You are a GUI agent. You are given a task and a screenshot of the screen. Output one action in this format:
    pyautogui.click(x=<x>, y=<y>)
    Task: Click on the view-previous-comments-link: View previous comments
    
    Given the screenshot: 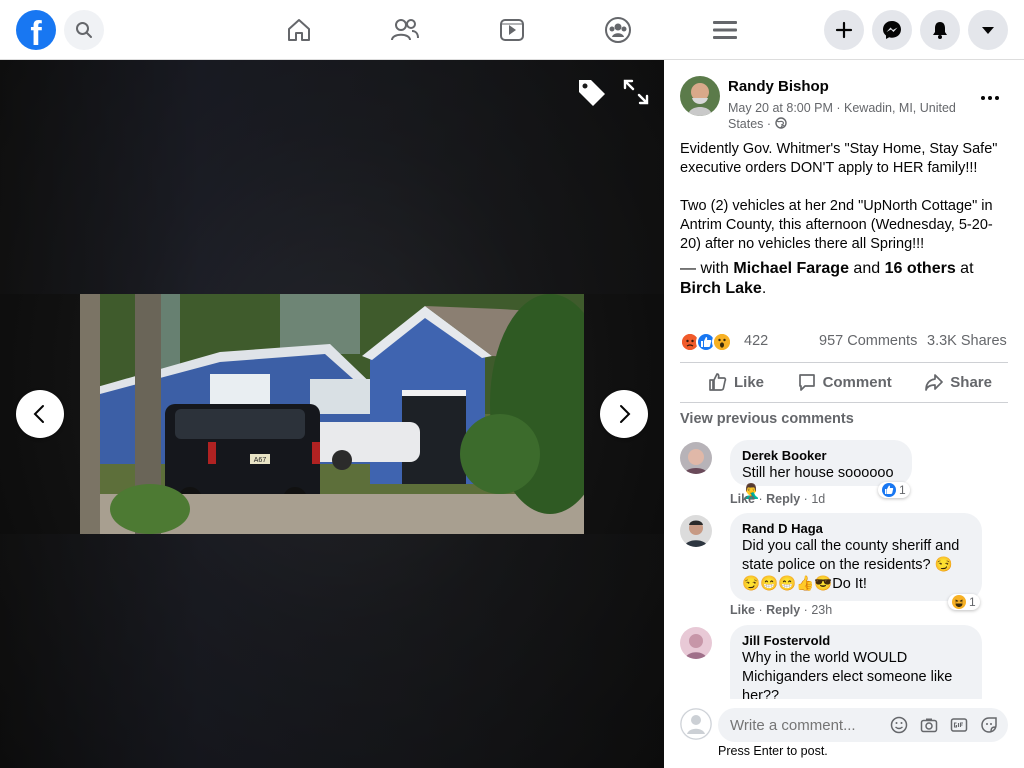 What is the action you would take?
    pyautogui.click(x=767, y=419)
    